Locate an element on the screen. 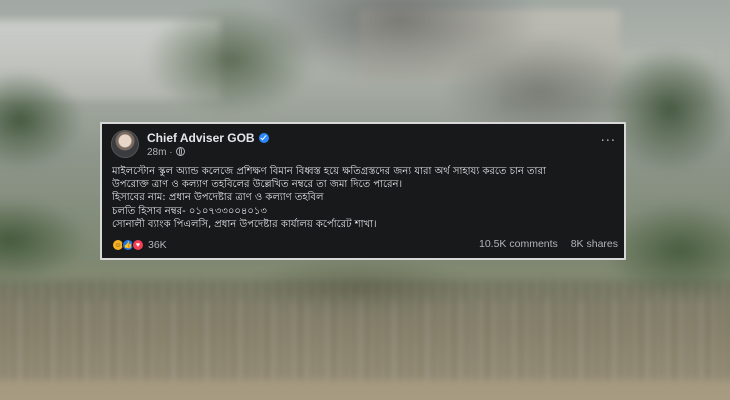 The image size is (730, 400). engagement-stats: 10.5K comments 8K shares is located at coordinates (543, 244).